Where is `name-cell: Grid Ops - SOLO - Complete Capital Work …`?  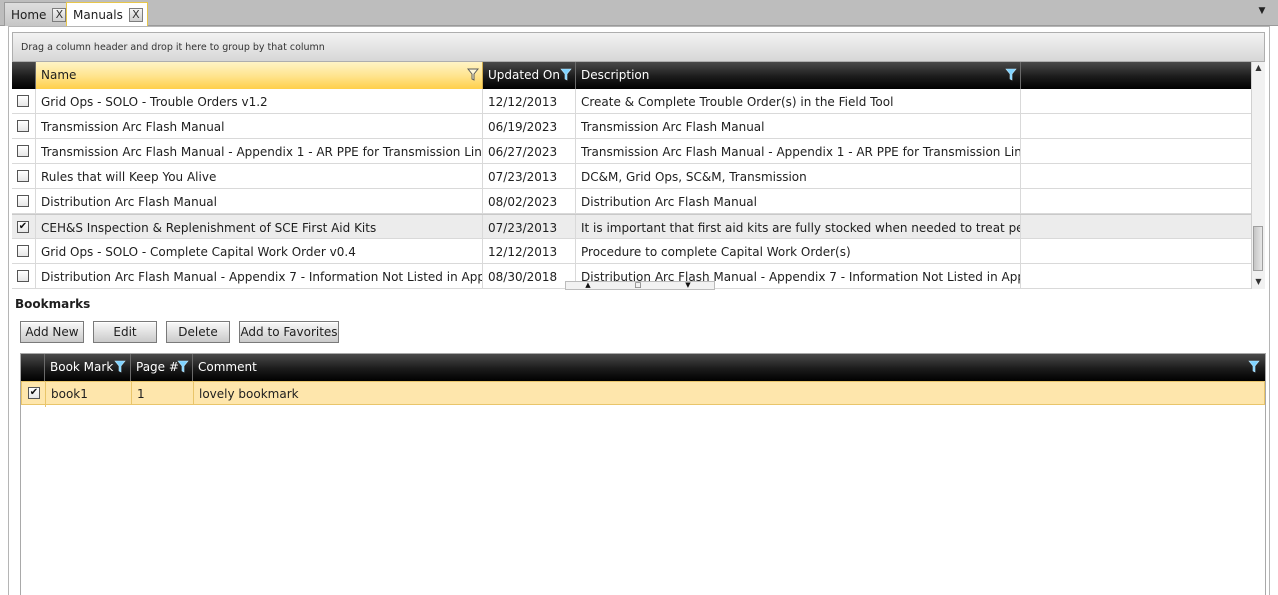
name-cell: Grid Ops - SOLO - Complete Capital Work … is located at coordinates (259, 251).